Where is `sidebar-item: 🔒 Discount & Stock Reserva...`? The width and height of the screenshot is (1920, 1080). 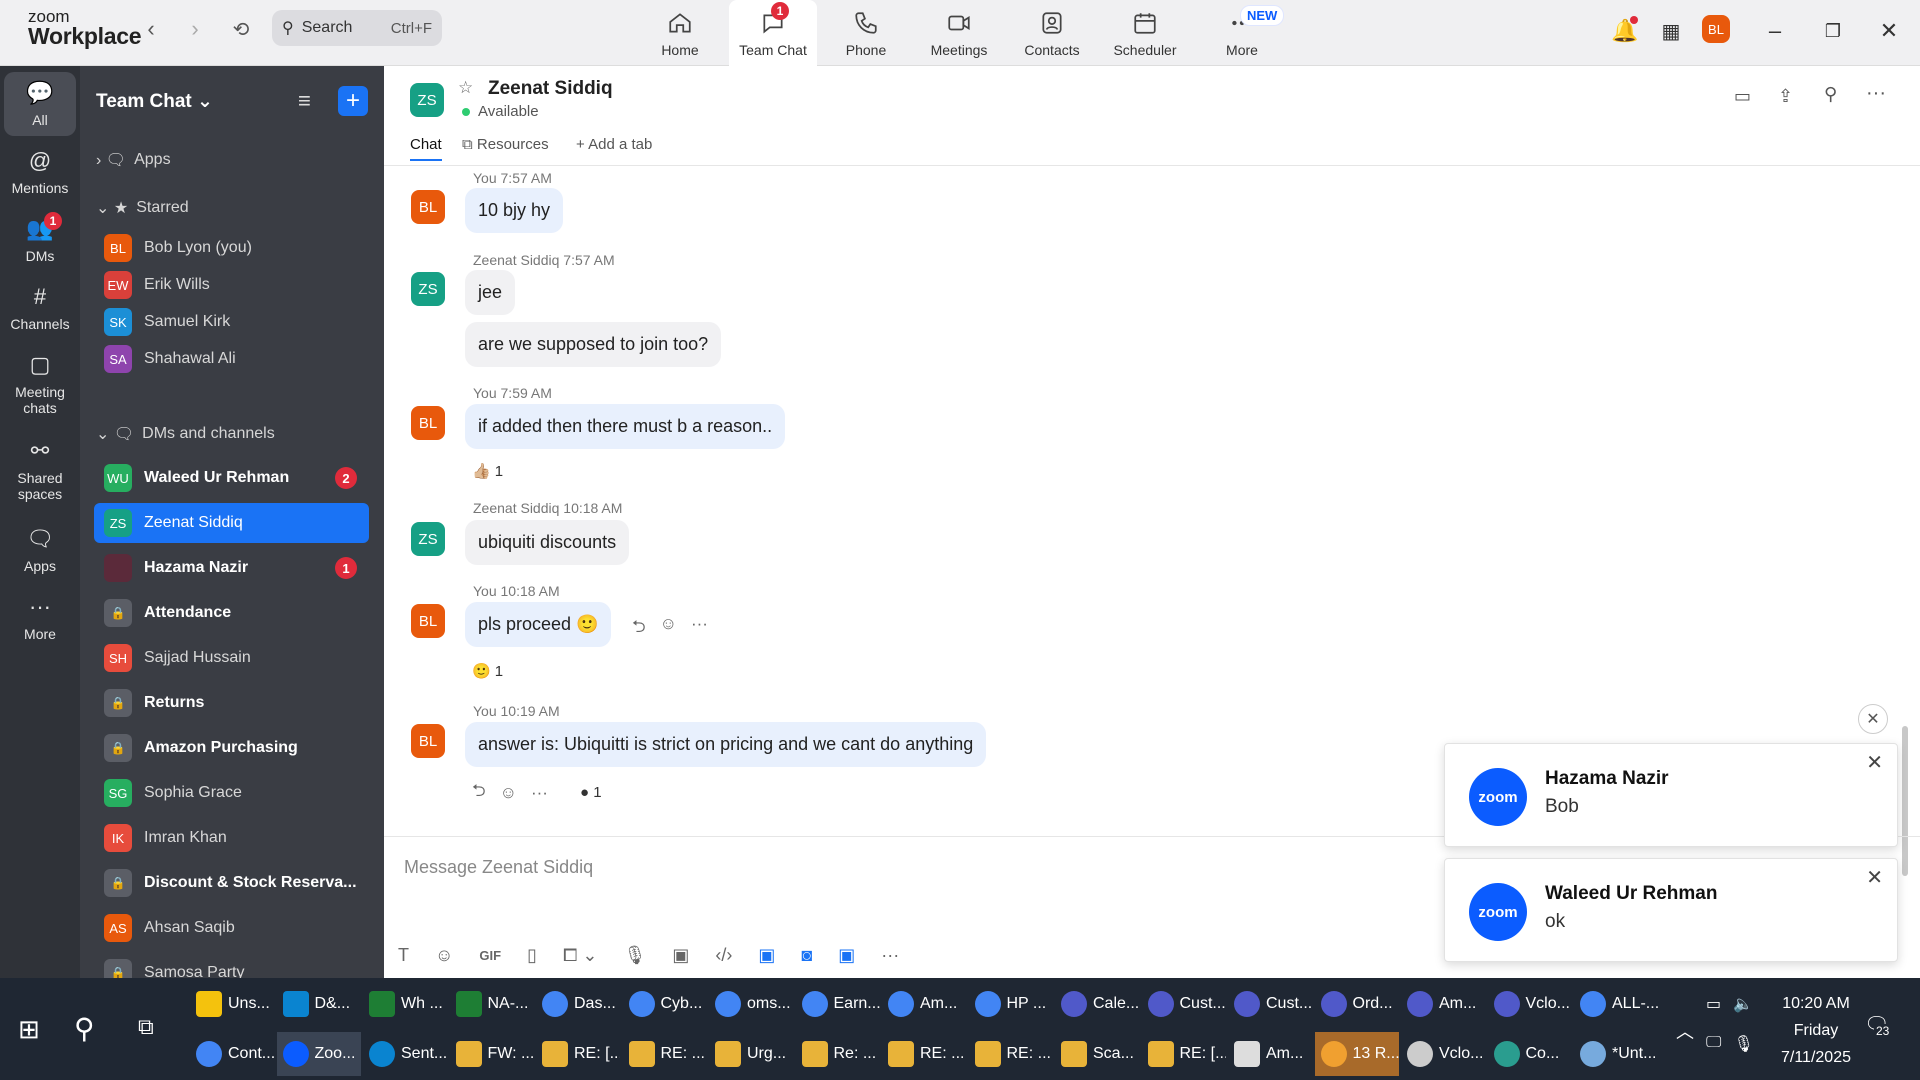
sidebar-item: 🔒 Discount & Stock Reserva... is located at coordinates (231, 883).